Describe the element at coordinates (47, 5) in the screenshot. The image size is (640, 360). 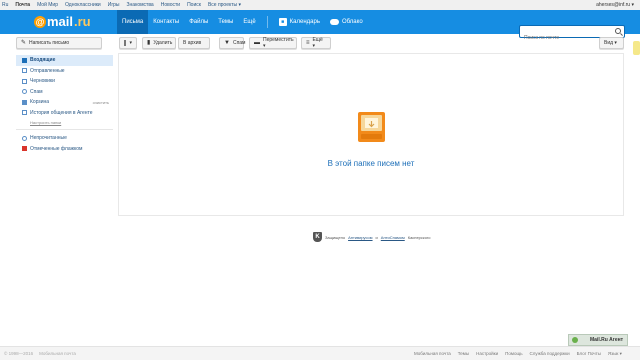
I see `portal-link-myworld: Мой Мир` at that location.